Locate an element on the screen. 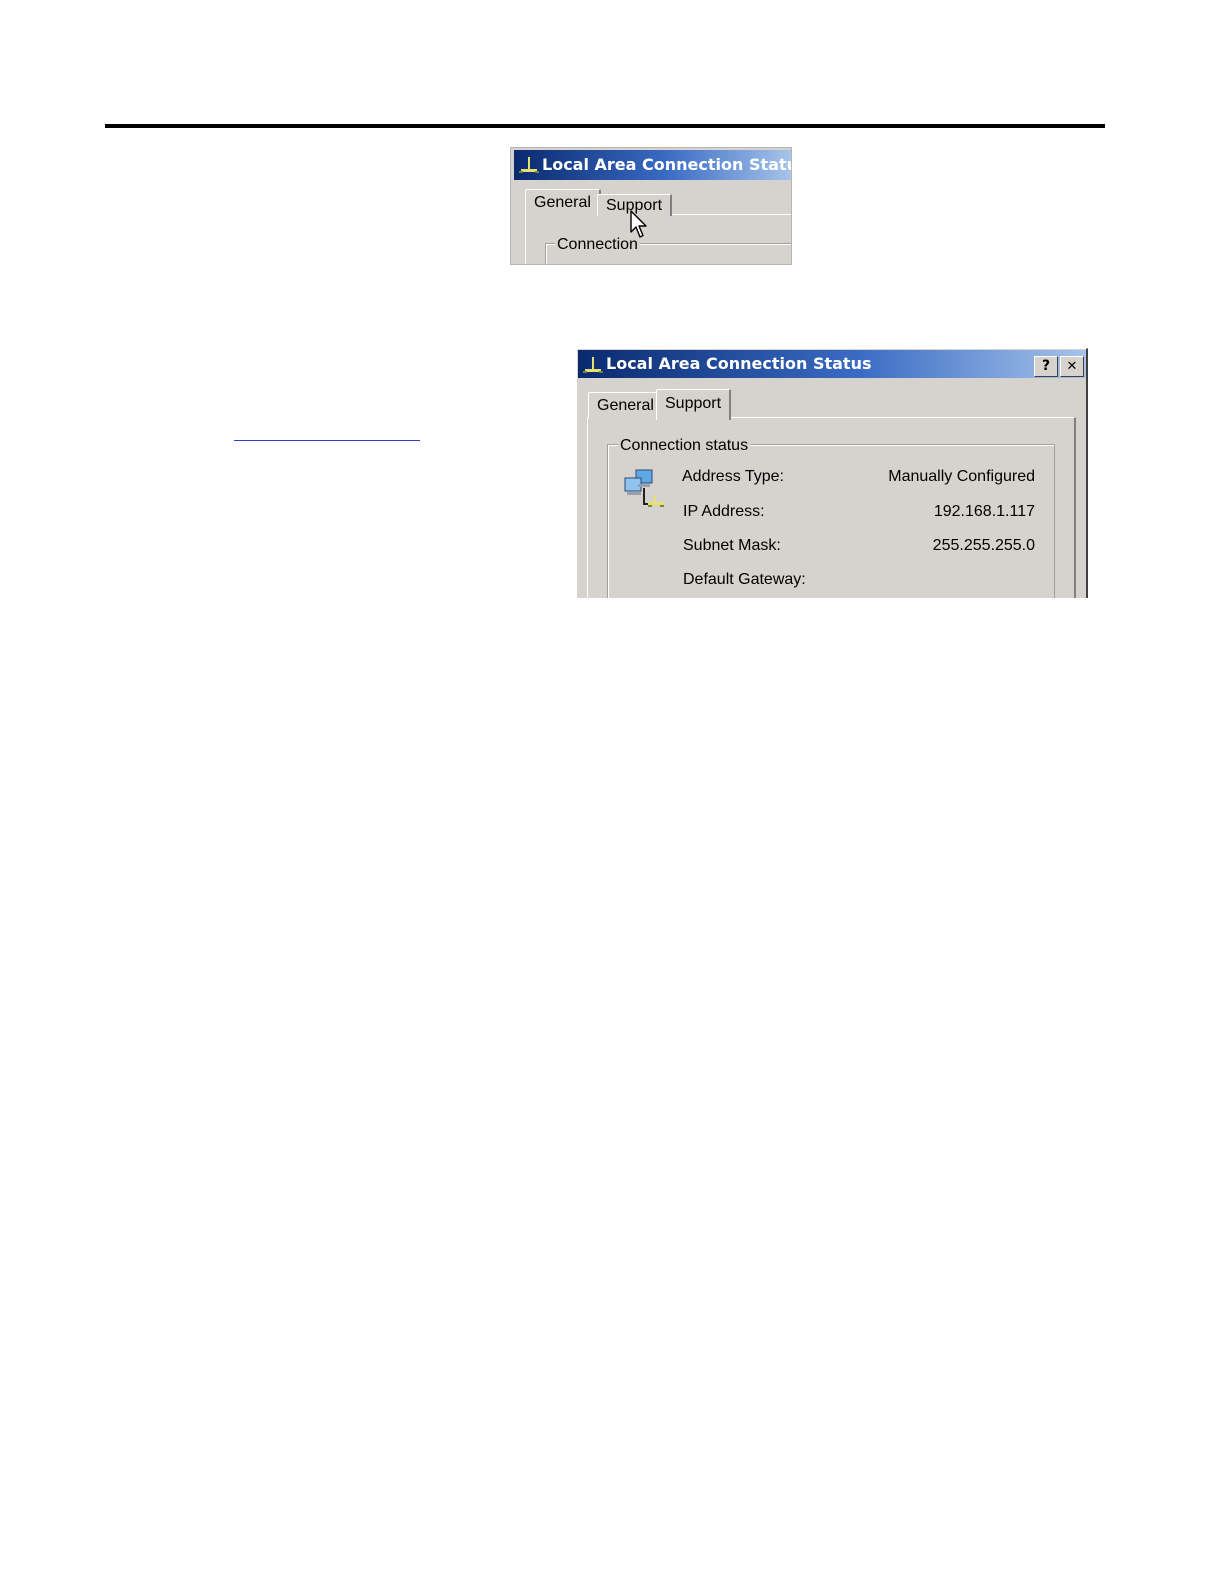 The width and height of the screenshot is (1224, 1584). network-status-icon is located at coordinates (644, 488).